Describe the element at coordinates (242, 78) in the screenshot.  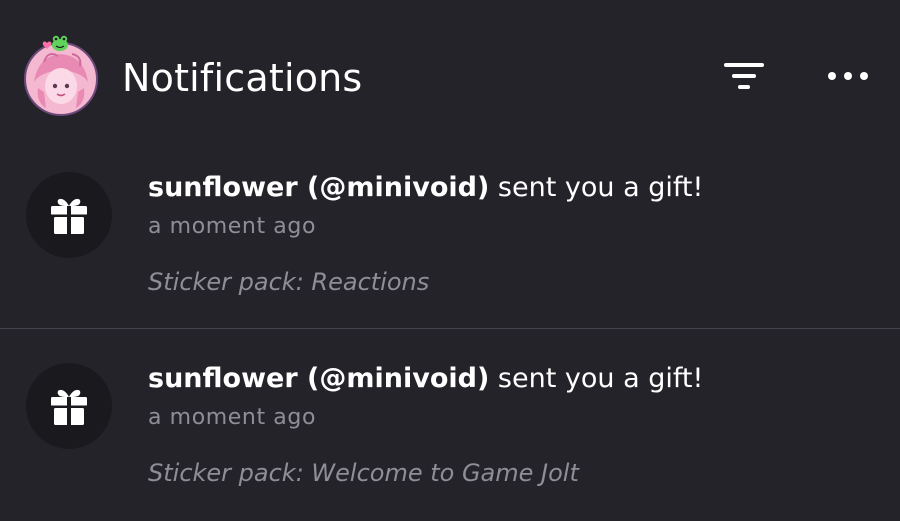
I see `page-title: Notifications` at that location.